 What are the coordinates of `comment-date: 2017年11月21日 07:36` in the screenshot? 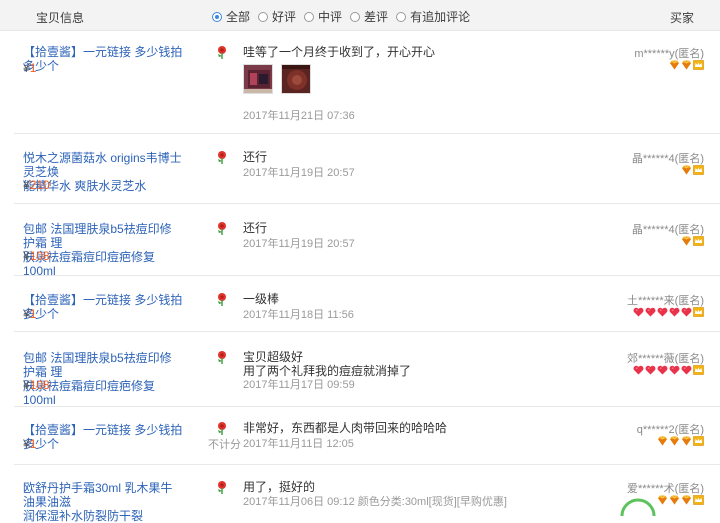 It's located at (299, 116).